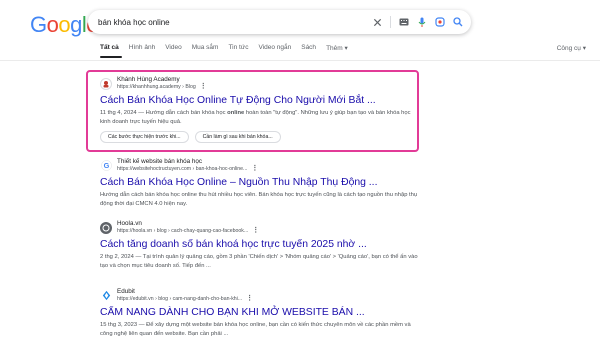 This screenshot has width=600, height=344. I want to click on tools-label: Công cụ, so click(568, 48).